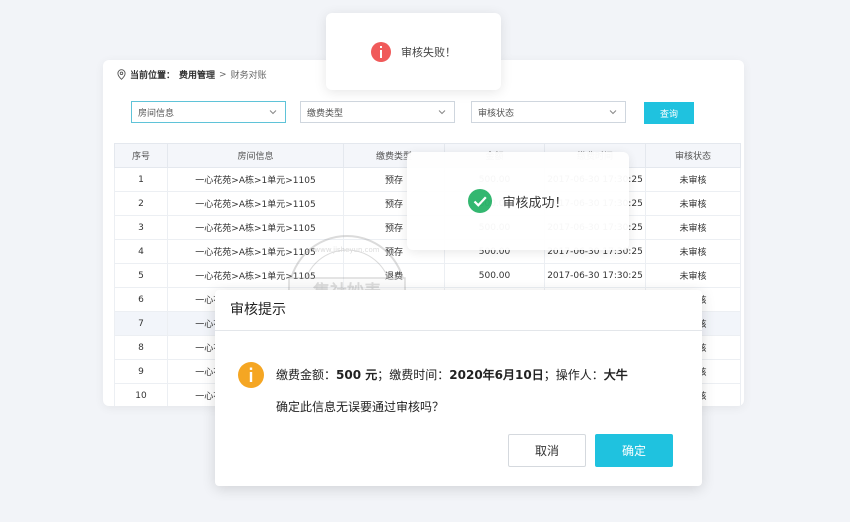 This screenshot has width=850, height=522. Describe the element at coordinates (547, 450) in the screenshot. I see `cancel-button: 取消` at that location.